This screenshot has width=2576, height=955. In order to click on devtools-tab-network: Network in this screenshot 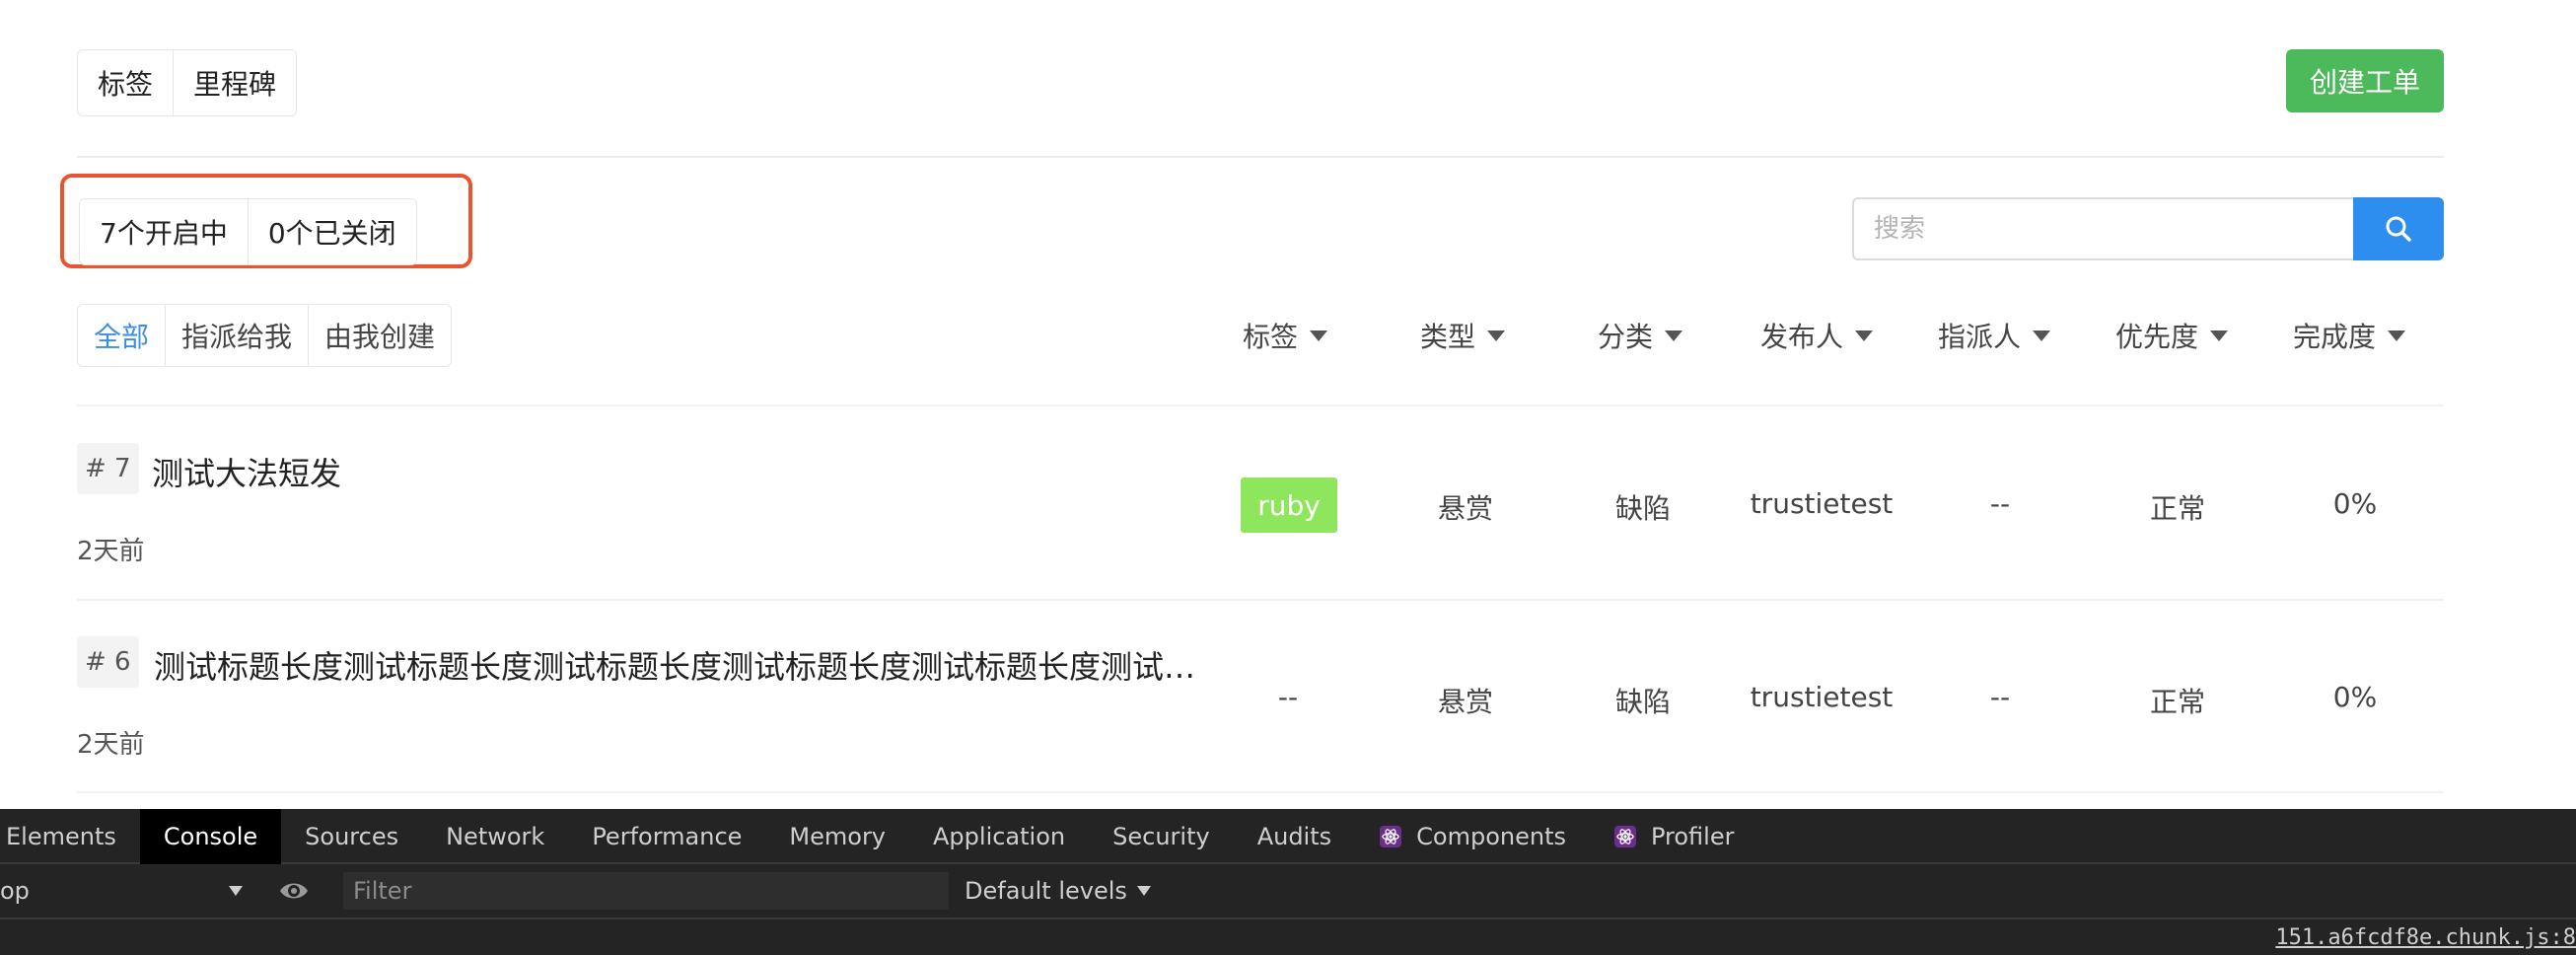, I will do `click(495, 836)`.